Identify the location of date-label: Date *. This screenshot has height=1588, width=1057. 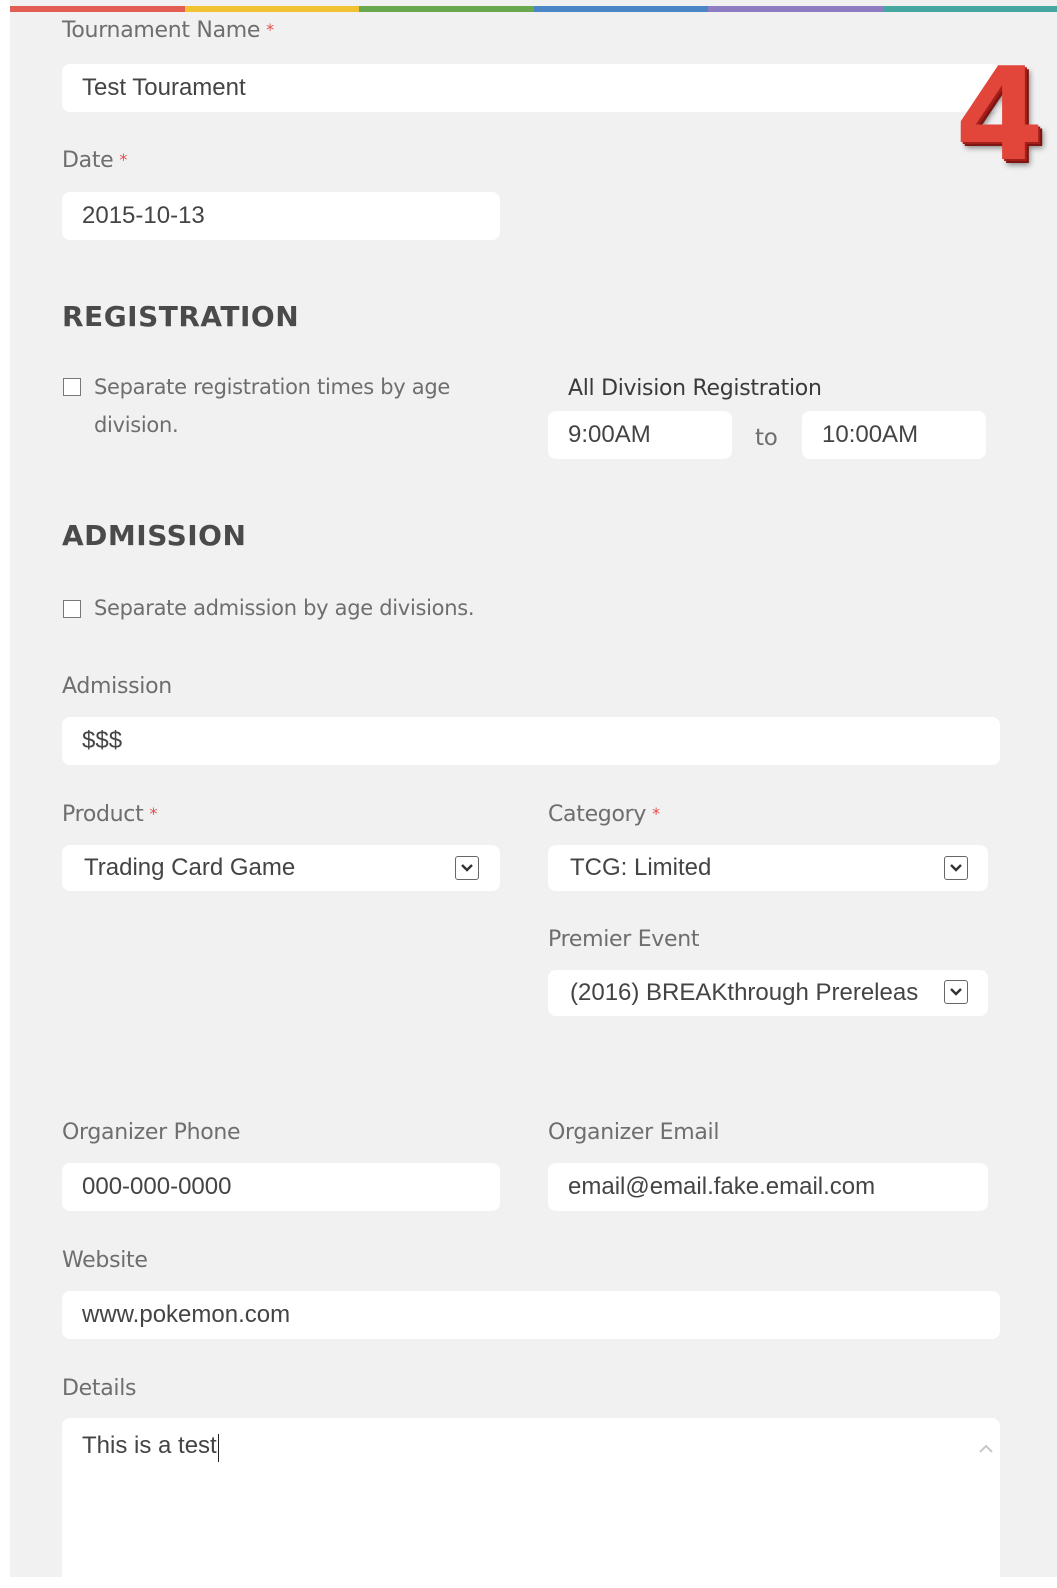
(94, 160).